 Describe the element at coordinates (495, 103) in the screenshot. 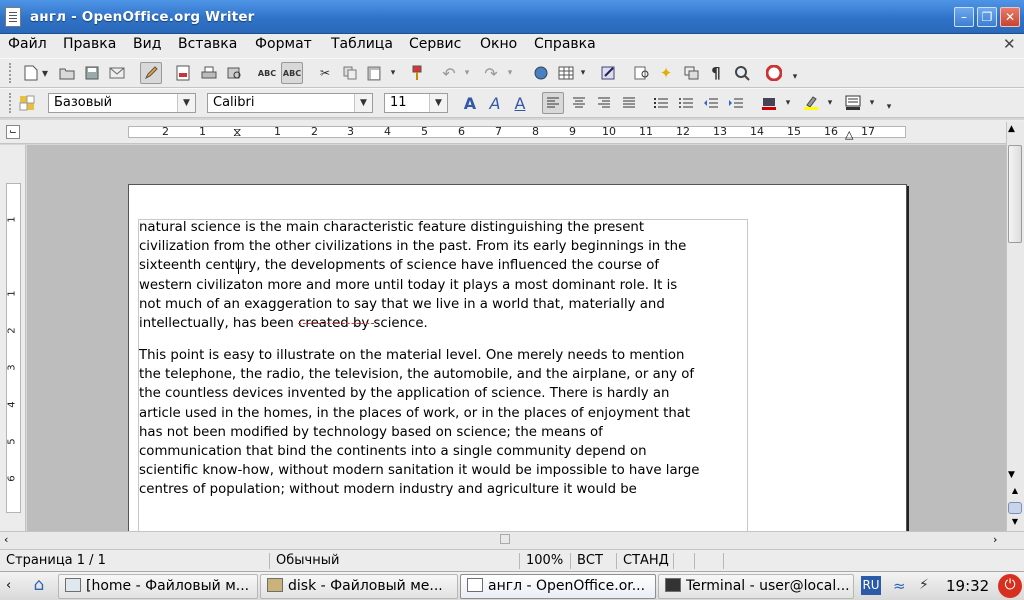

I see `italic-icon: A` at that location.